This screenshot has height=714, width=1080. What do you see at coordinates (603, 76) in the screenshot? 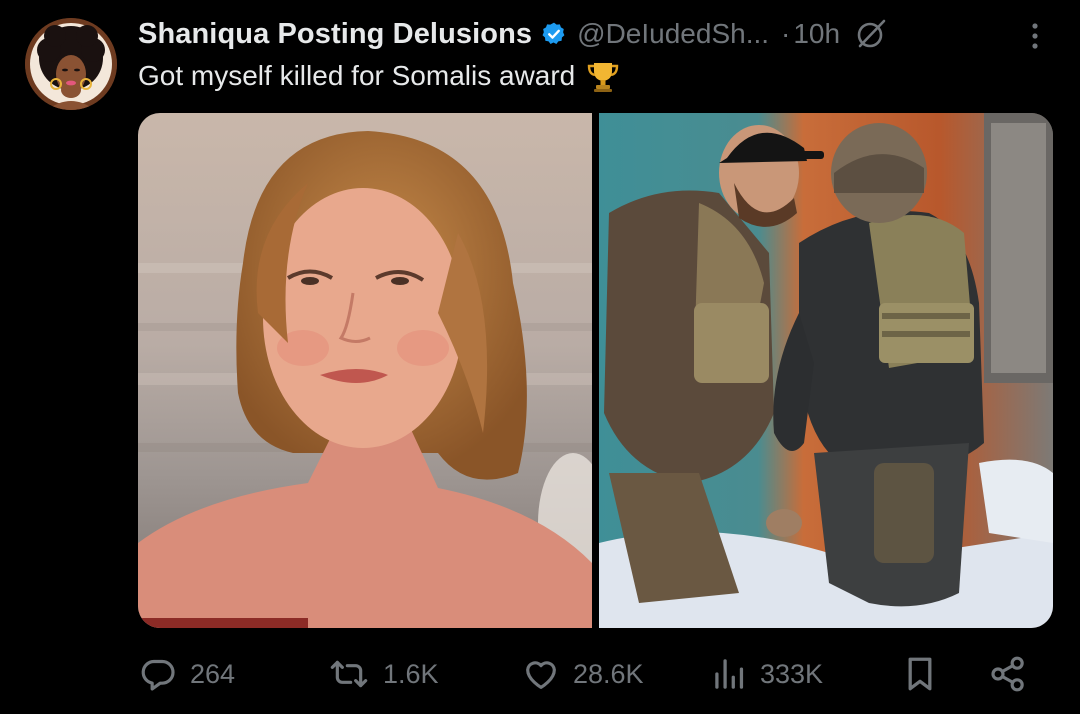
I see `trophy-icon` at bounding box center [603, 76].